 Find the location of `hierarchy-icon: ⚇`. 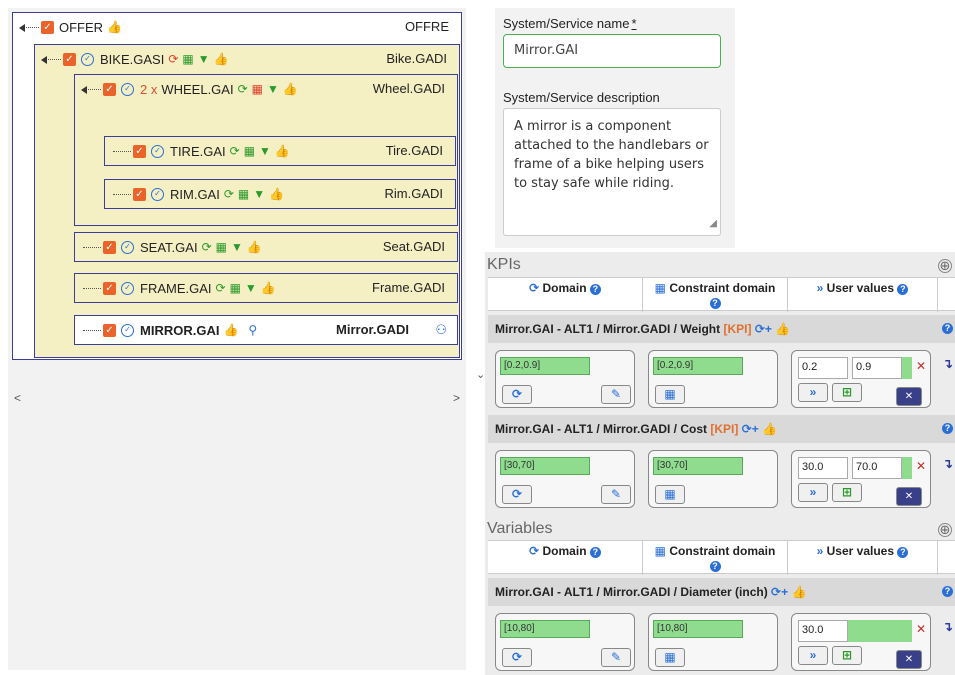

hierarchy-icon: ⚇ is located at coordinates (441, 330).